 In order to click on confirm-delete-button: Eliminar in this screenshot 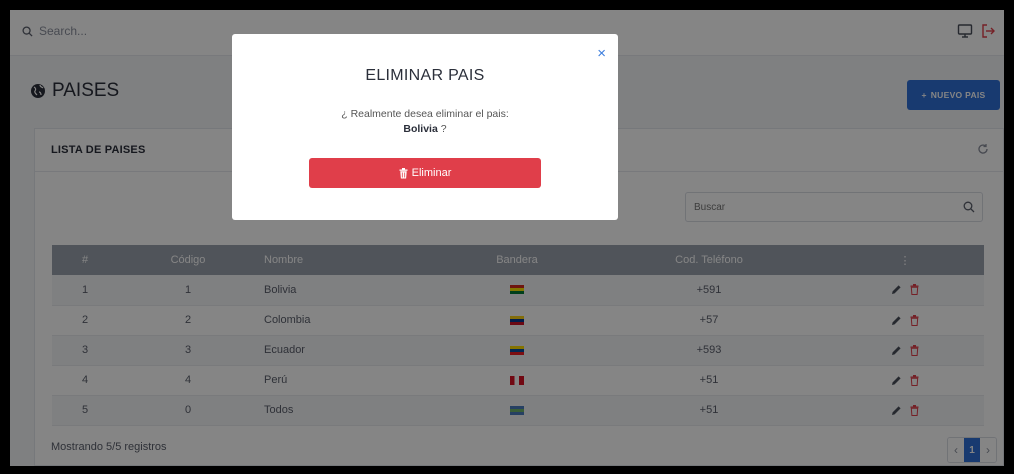, I will do `click(425, 173)`.